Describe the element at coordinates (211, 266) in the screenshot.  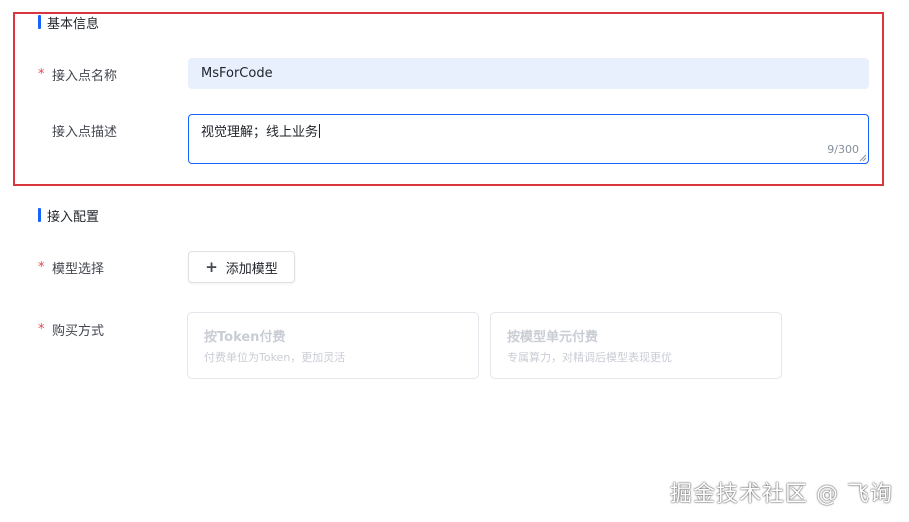
I see `plus-icon: +` at that location.